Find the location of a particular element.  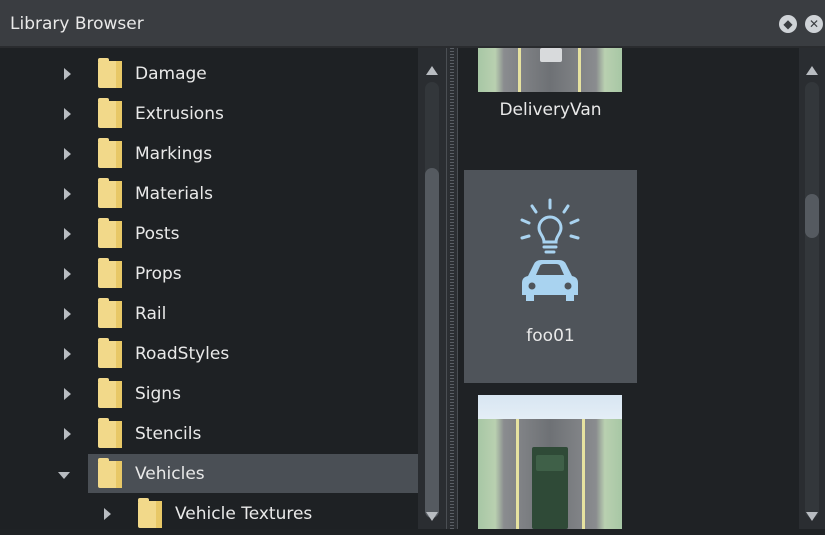

tree-item-label: Damage is located at coordinates (171, 74).